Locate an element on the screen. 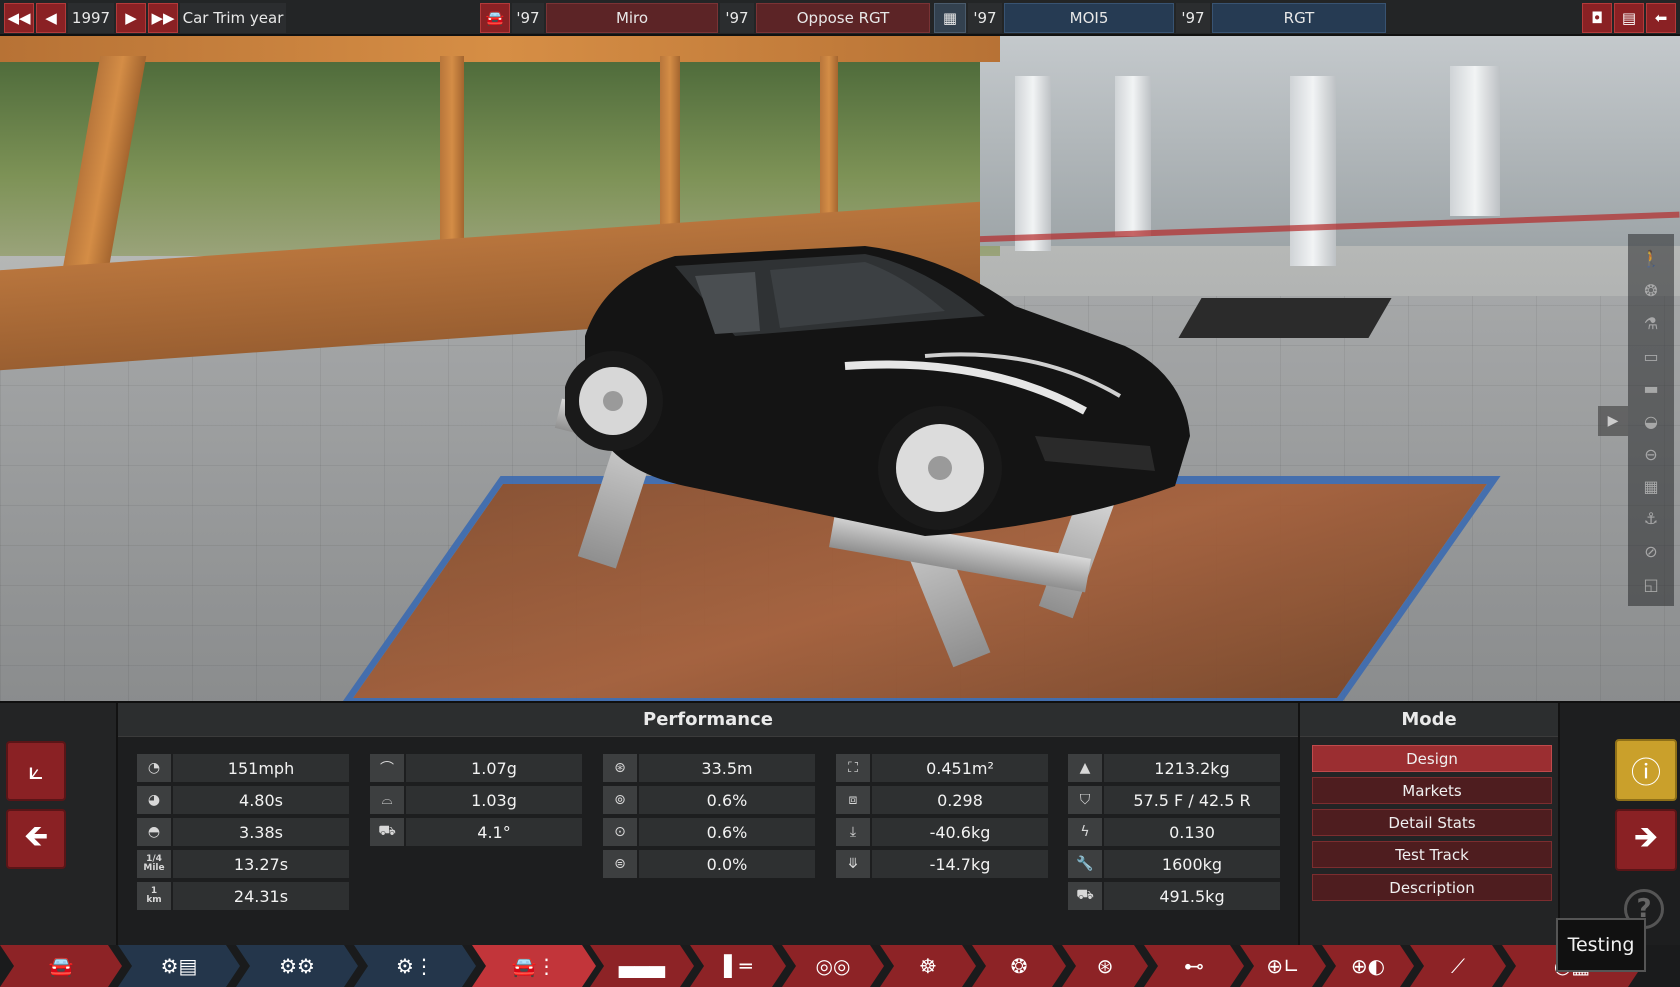  interior-tab-icon: ⊕∟ is located at coordinates (1283, 966).